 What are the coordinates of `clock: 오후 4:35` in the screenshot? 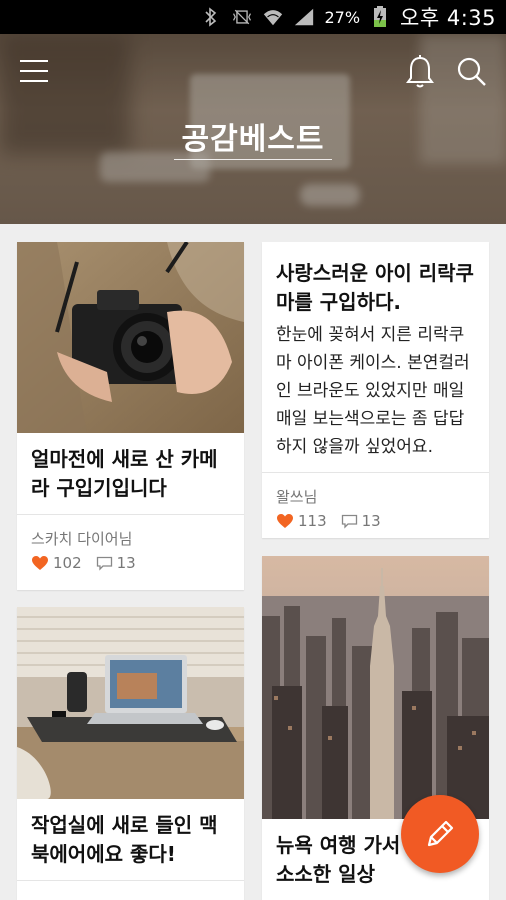 It's located at (448, 18).